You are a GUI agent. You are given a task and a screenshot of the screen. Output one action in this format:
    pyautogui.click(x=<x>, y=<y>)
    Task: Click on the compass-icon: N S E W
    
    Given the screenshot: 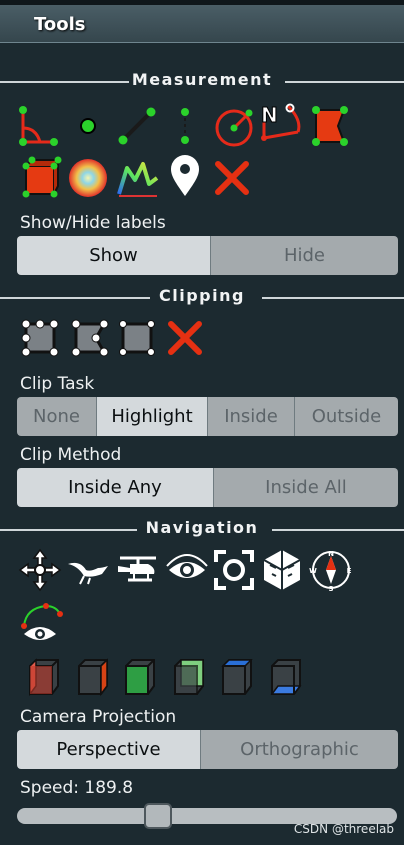 What is the action you would take?
    pyautogui.click(x=331, y=570)
    